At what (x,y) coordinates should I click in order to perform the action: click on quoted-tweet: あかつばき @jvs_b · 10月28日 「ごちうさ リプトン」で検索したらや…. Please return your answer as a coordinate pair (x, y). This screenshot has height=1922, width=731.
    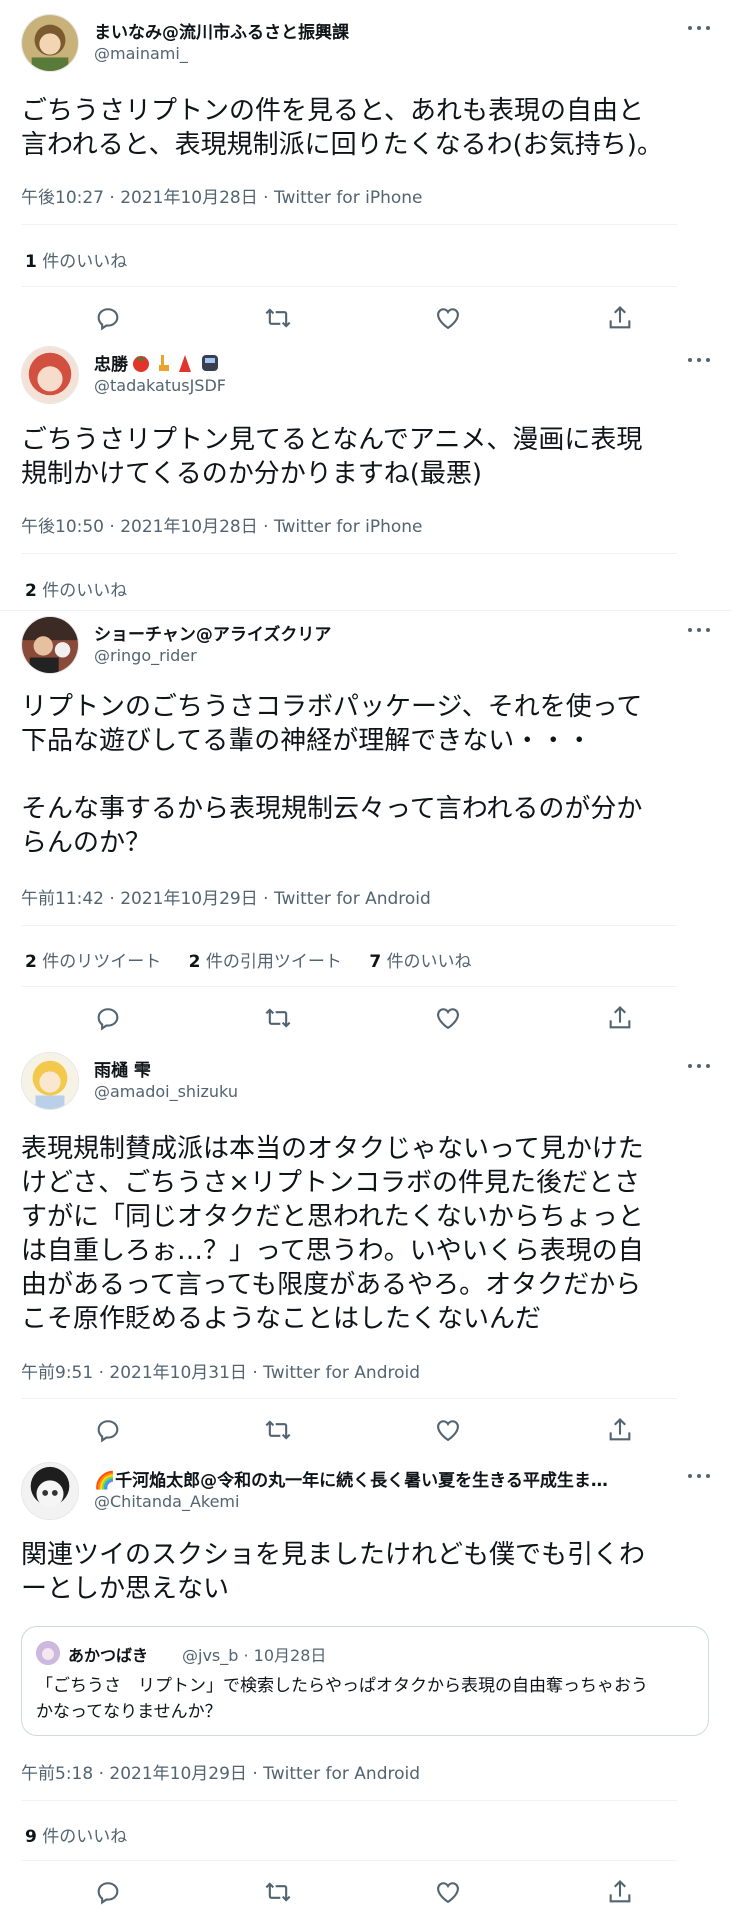
    Looking at the image, I should click on (365, 1681).